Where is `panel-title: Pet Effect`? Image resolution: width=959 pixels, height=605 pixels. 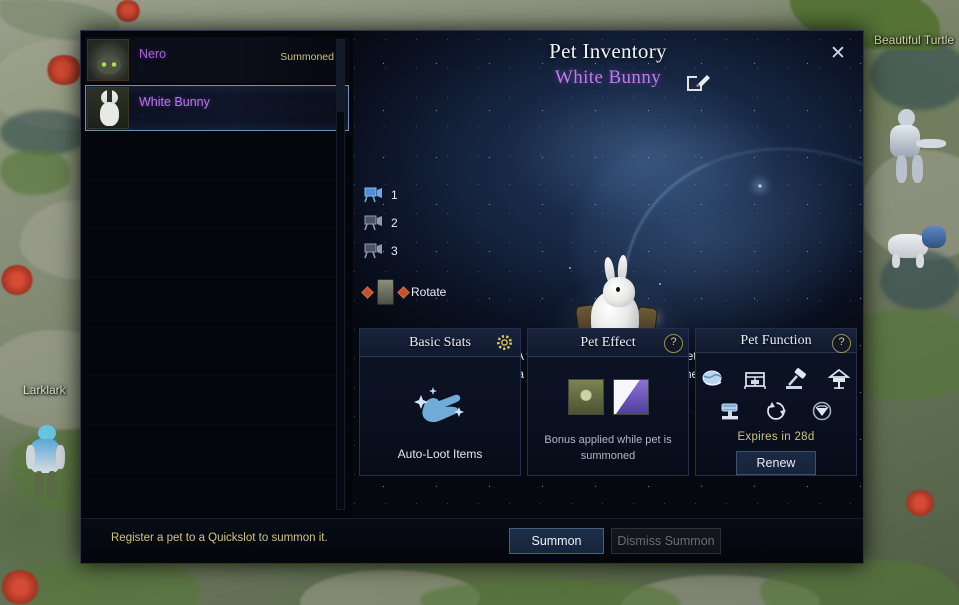 panel-title: Pet Effect is located at coordinates (608, 342).